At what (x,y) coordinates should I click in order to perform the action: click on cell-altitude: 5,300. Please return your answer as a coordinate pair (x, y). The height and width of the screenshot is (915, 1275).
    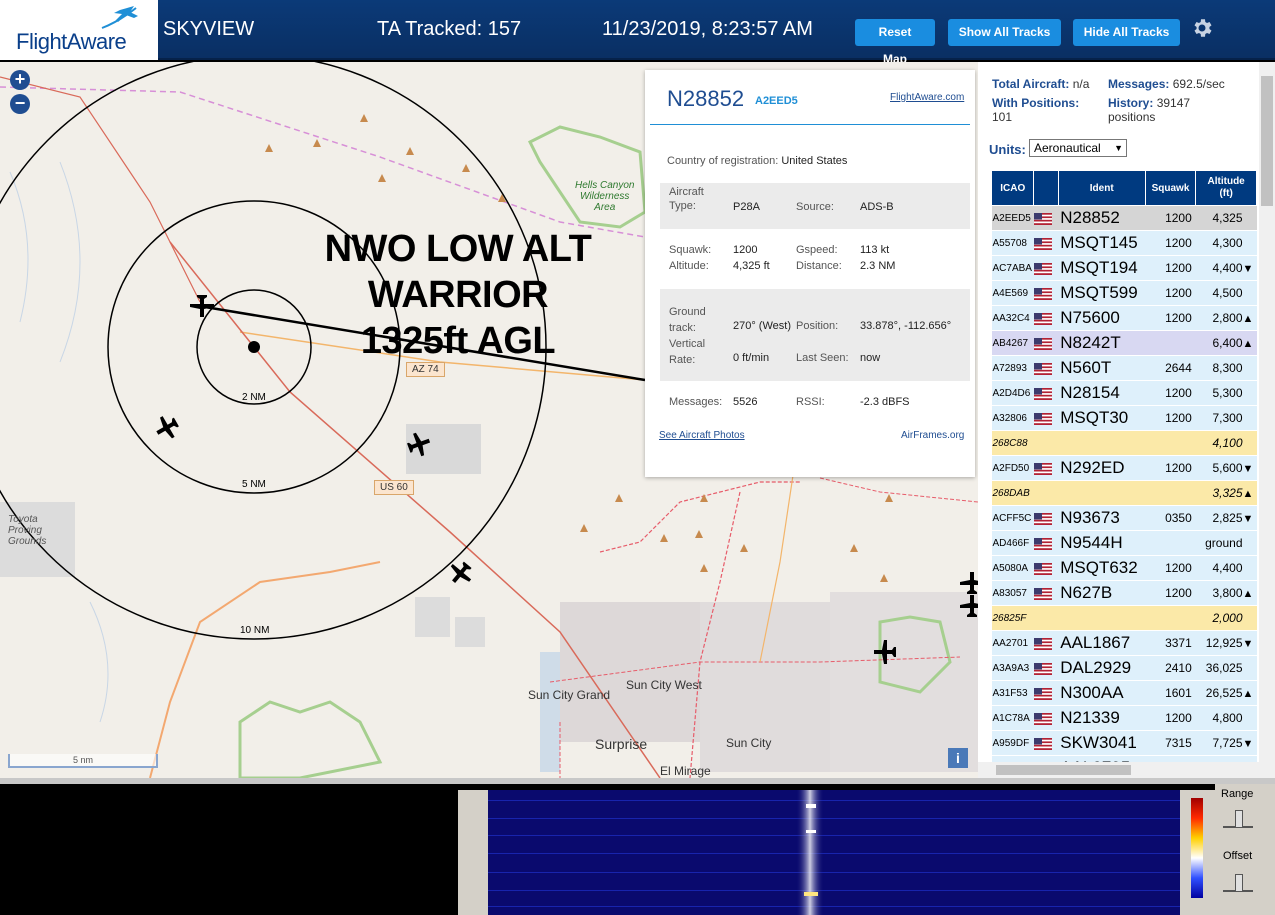
    Looking at the image, I should click on (1226, 393).